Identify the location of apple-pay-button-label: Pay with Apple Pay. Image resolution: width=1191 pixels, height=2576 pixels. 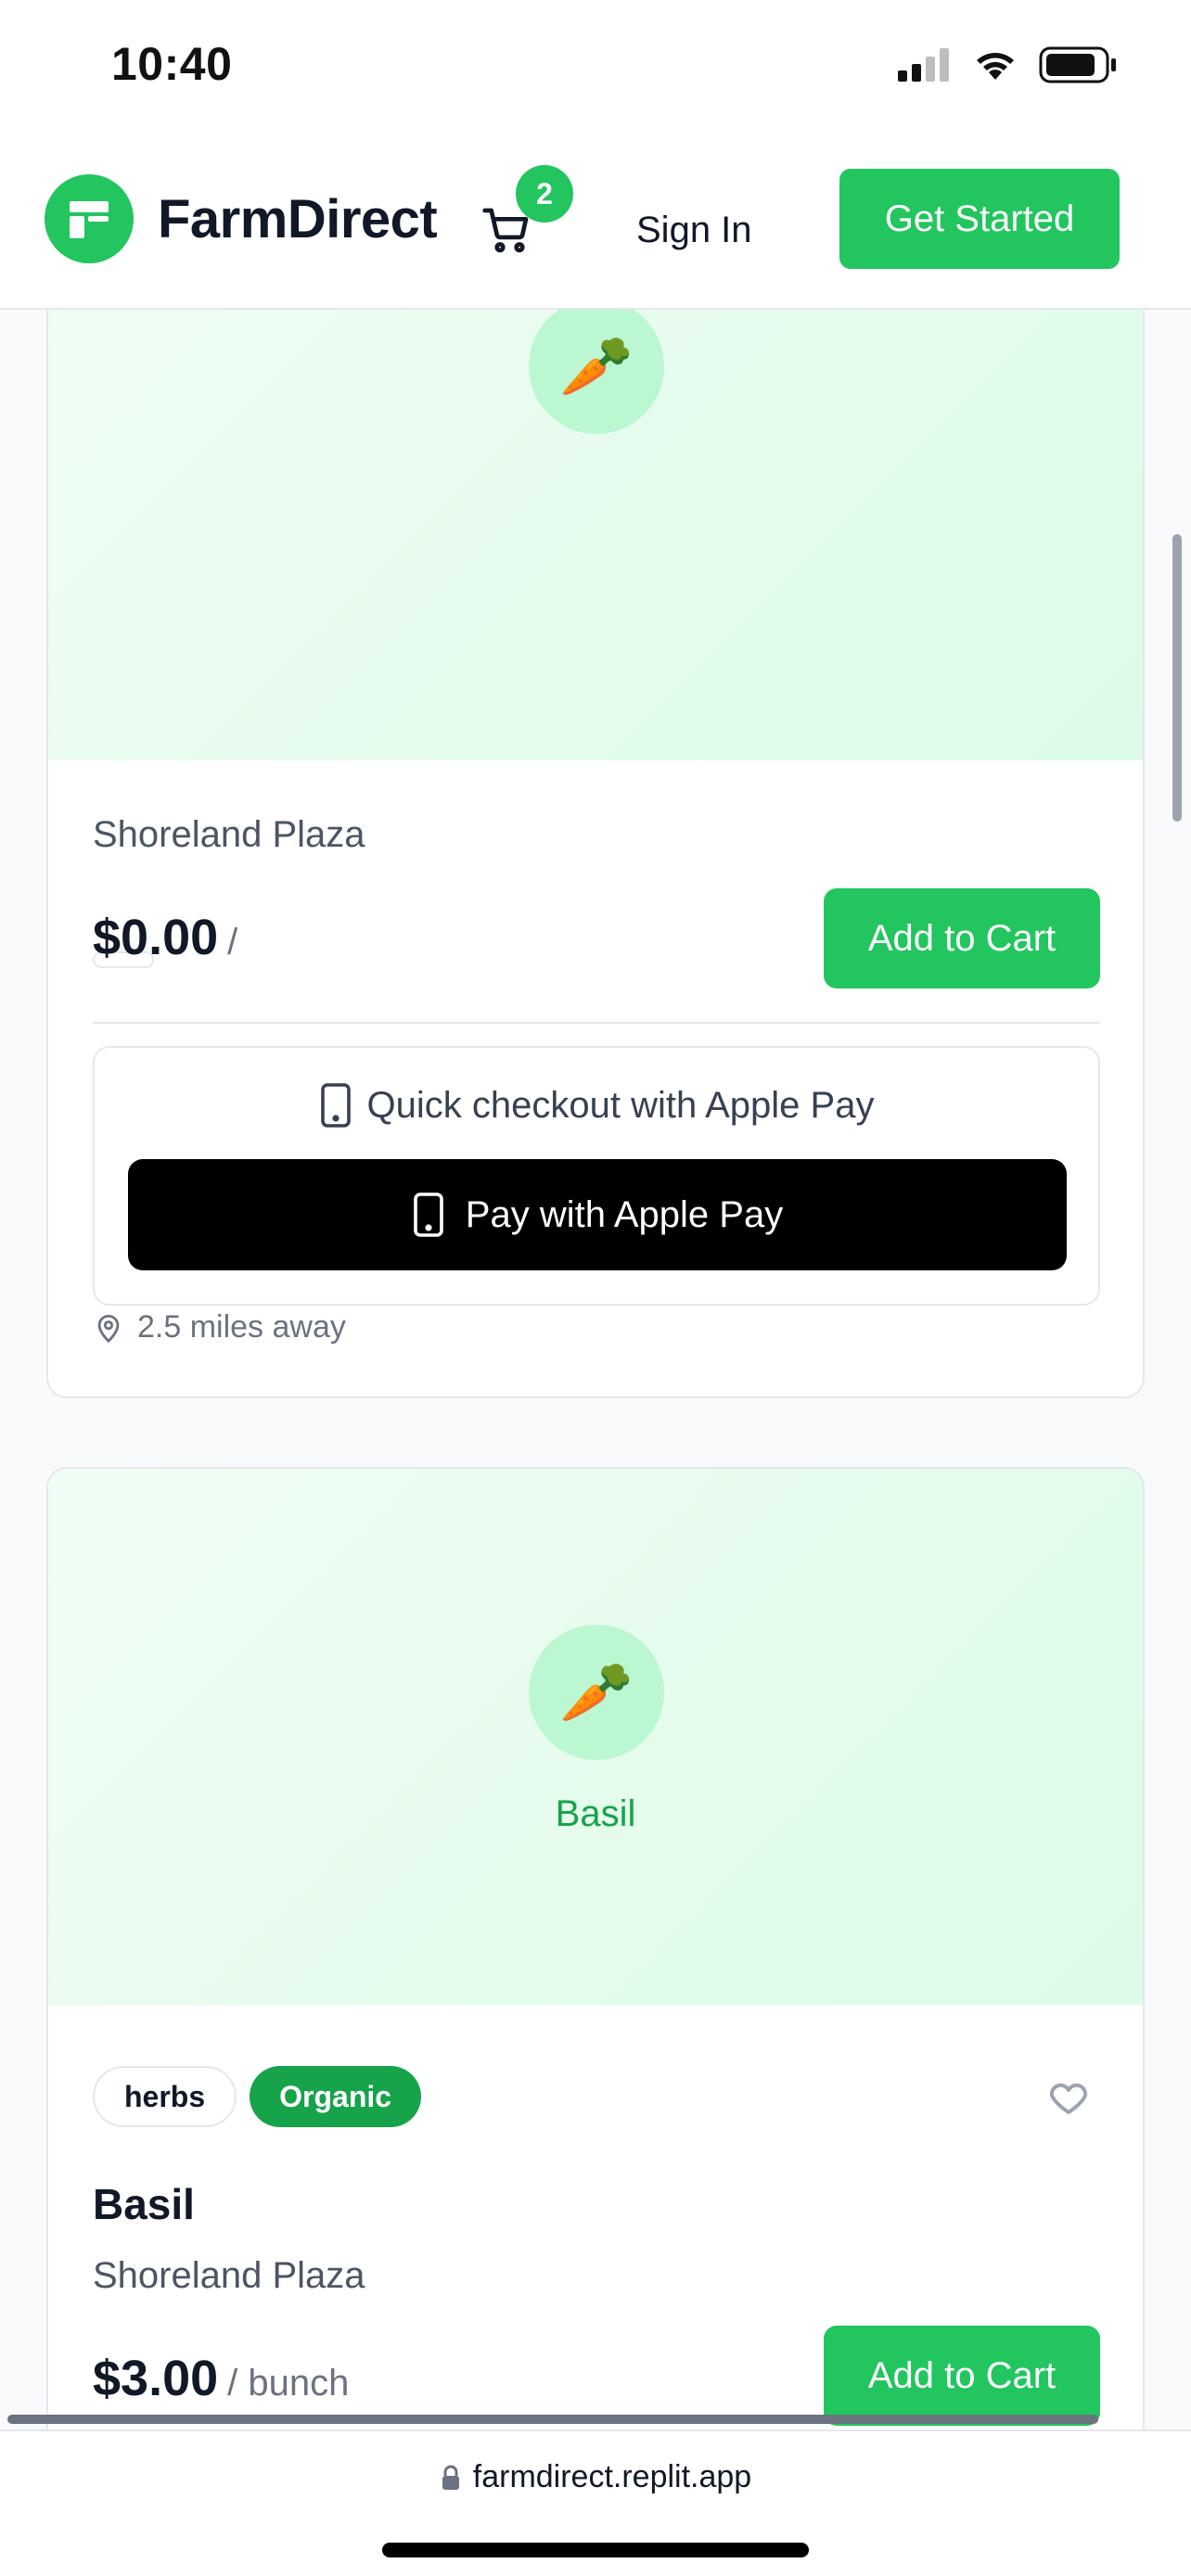
(624, 1214).